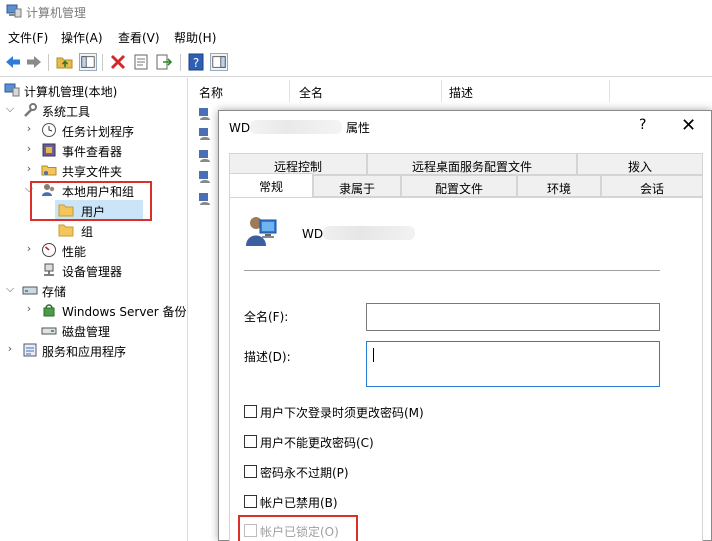 This screenshot has height=541, width=712. Describe the element at coordinates (266, 317) in the screenshot. I see `fullname-label: 全名(F):` at that location.